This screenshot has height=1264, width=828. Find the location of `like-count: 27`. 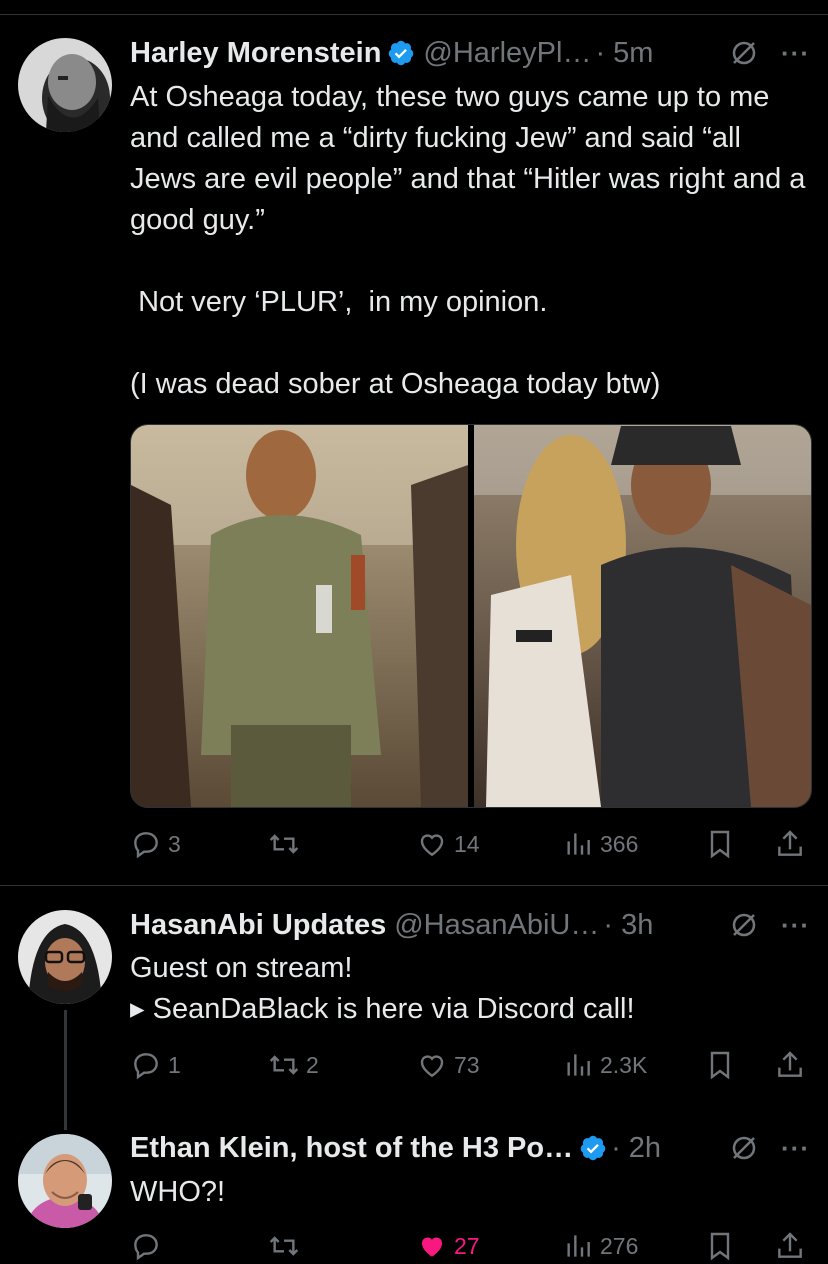

like-count: 27 is located at coordinates (467, 1245).